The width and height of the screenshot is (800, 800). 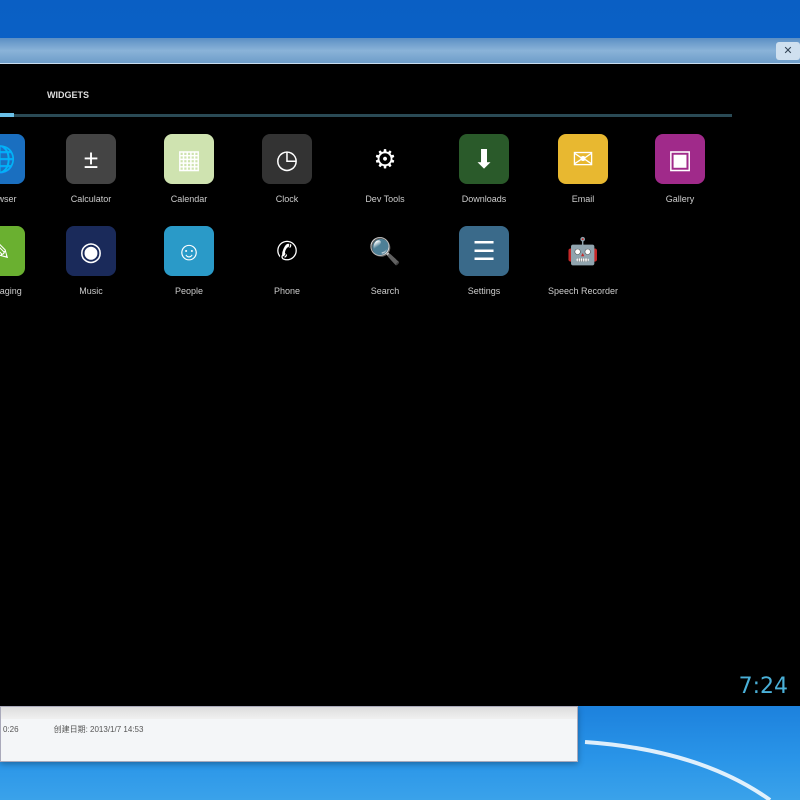 I want to click on file-explorer-window: 0:26 创建日期: 2013/1/7 14:53, so click(x=289, y=734).